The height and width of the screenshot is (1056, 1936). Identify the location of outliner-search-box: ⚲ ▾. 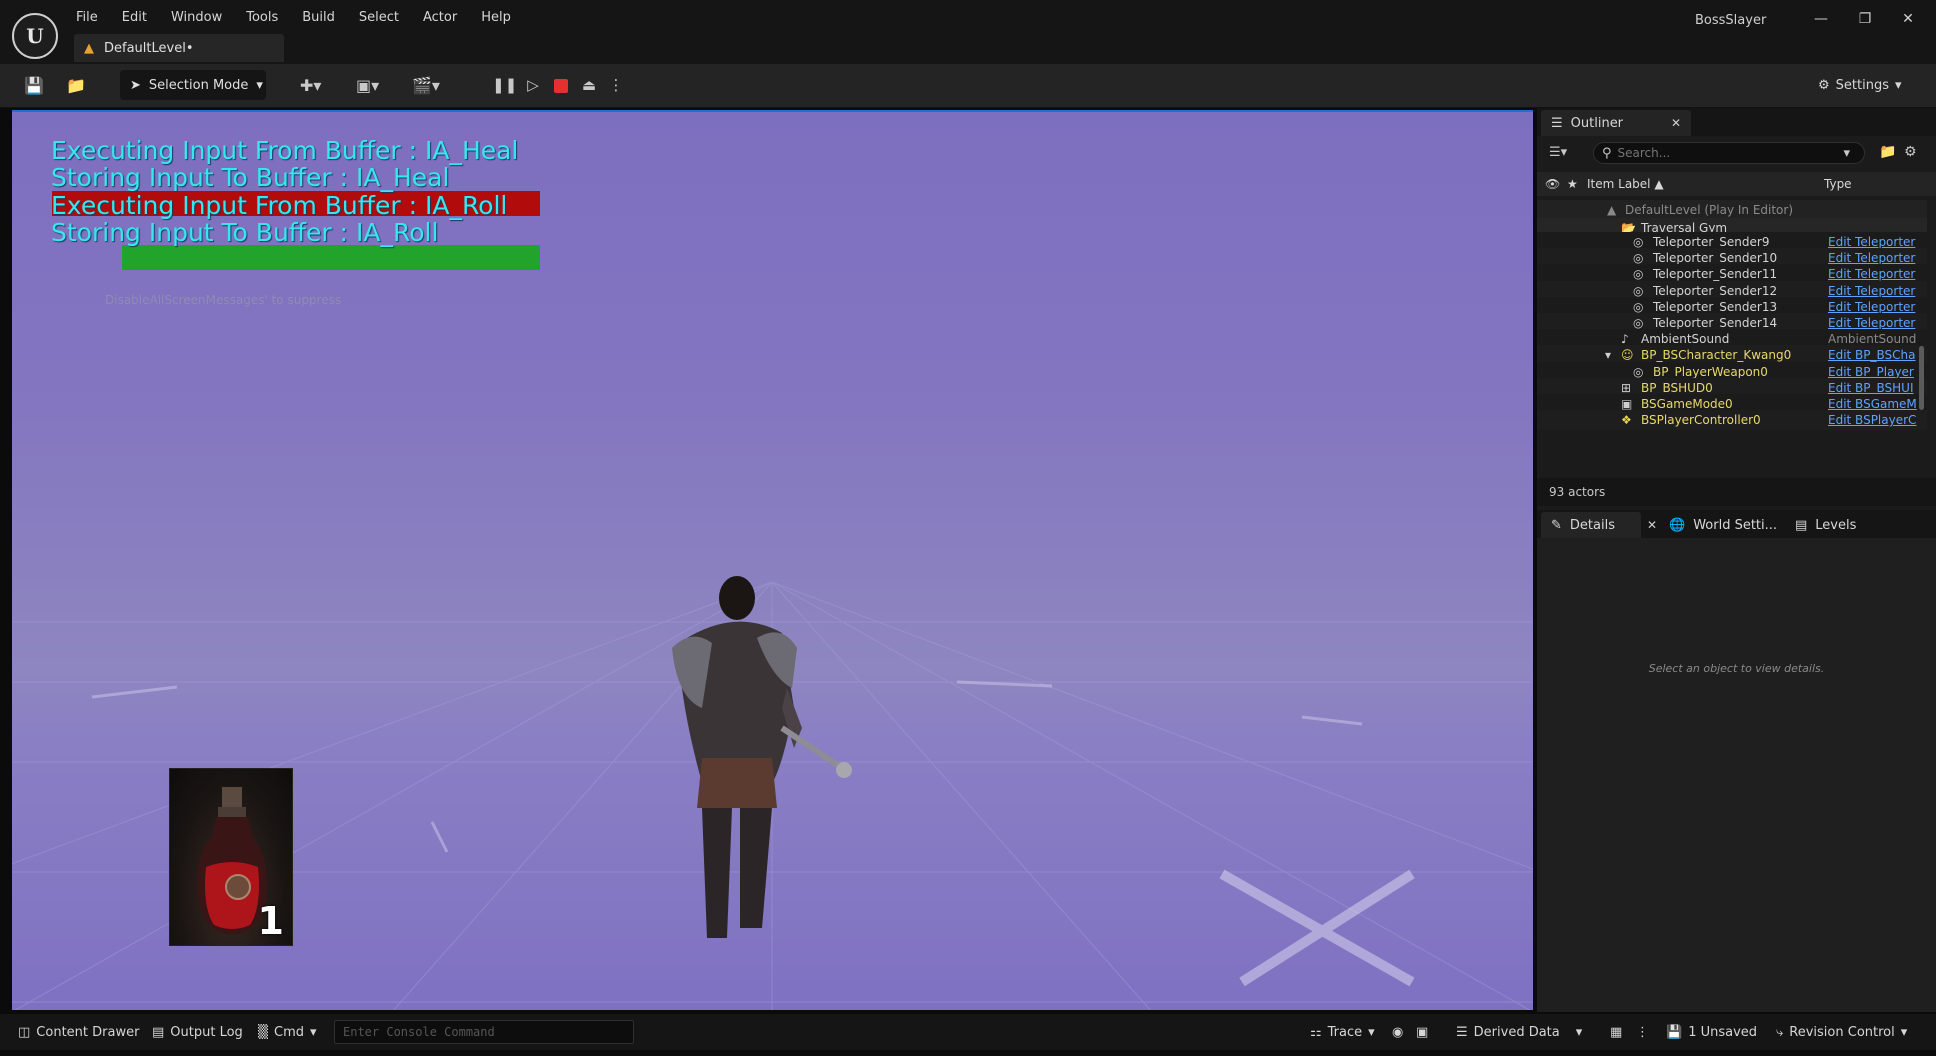
(1729, 153).